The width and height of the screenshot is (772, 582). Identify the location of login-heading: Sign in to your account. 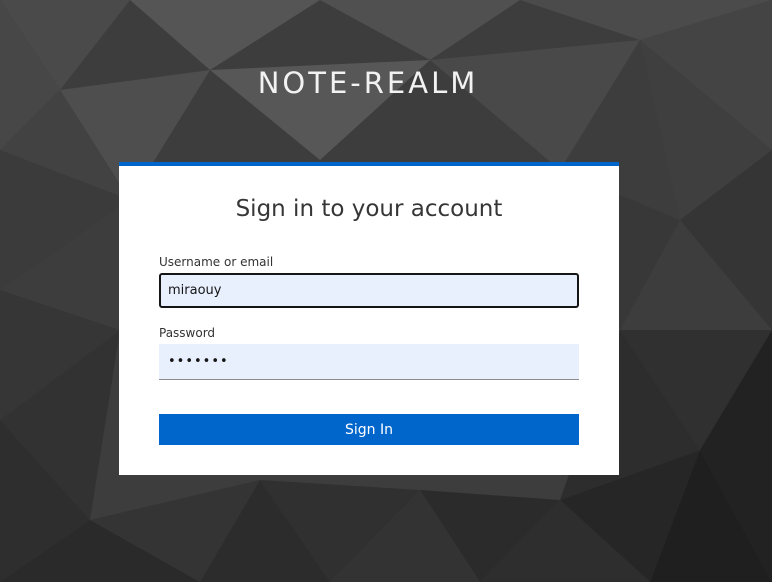
(369, 209).